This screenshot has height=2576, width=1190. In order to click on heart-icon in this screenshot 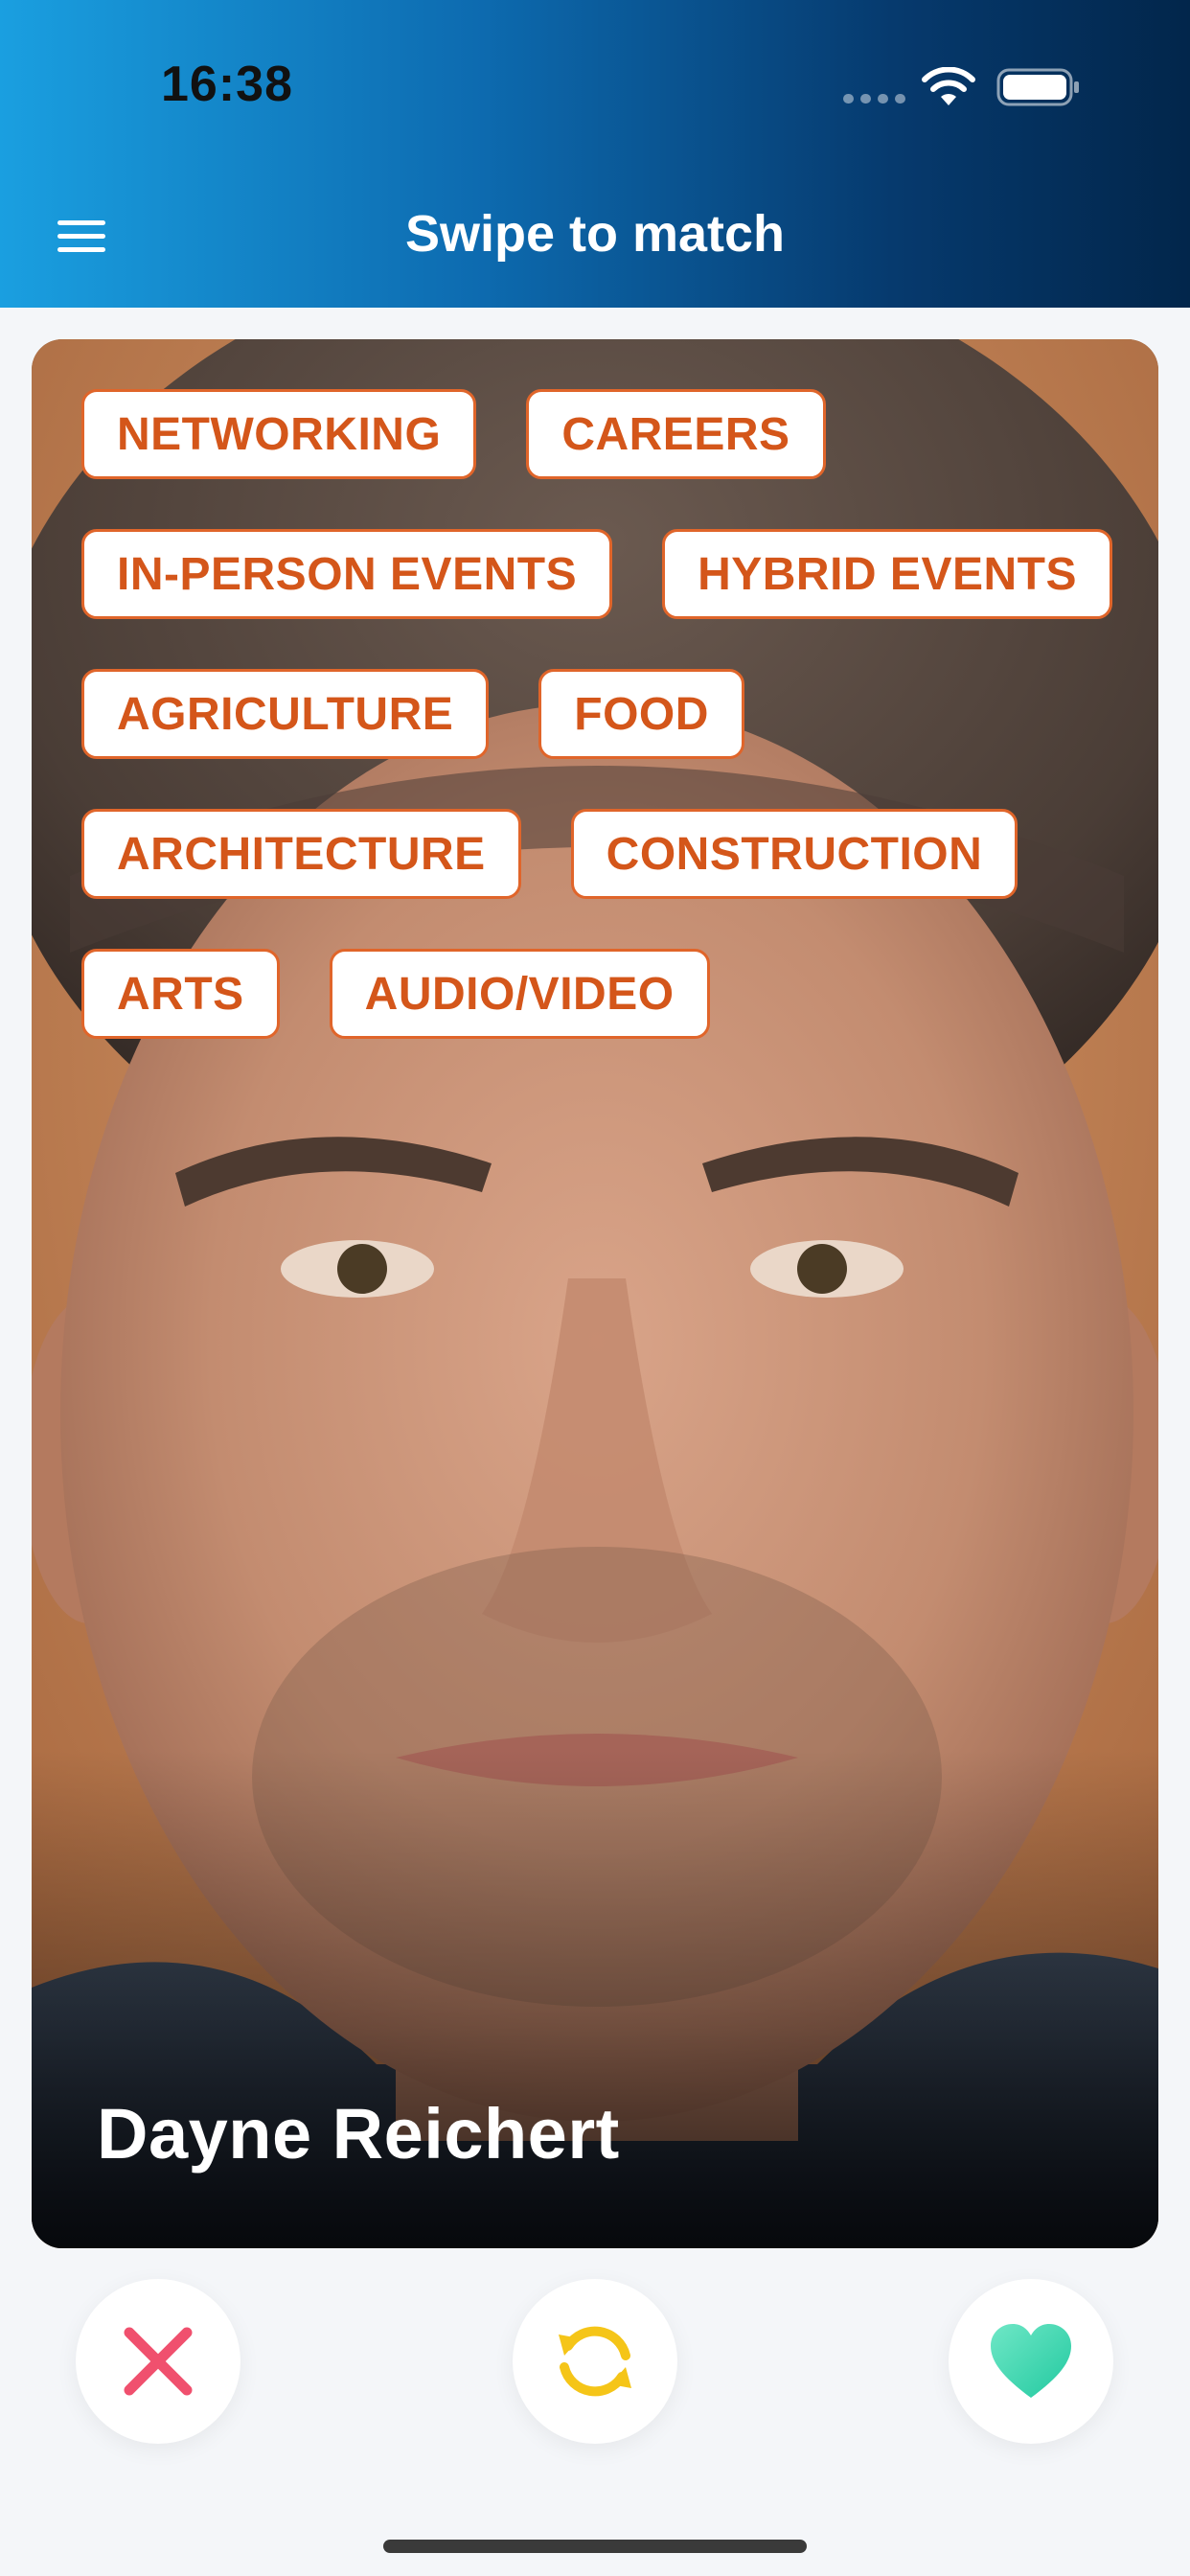, I will do `click(1031, 2361)`.